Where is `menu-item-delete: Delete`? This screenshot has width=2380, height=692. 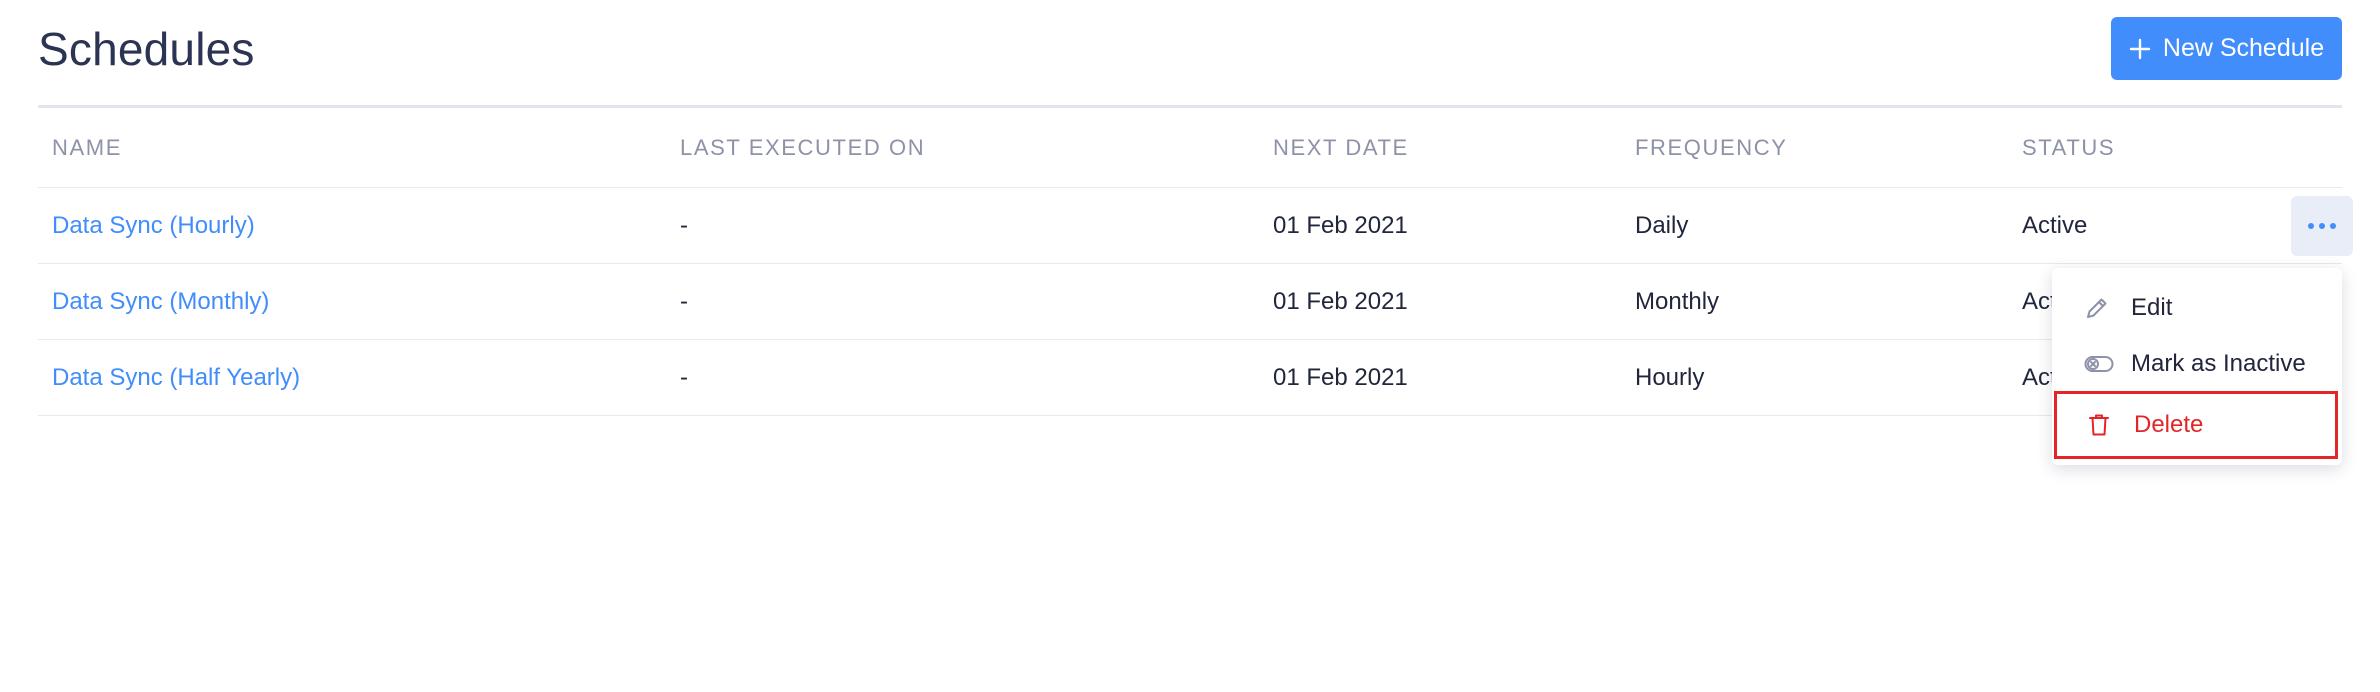
menu-item-delete: Delete is located at coordinates (2196, 425).